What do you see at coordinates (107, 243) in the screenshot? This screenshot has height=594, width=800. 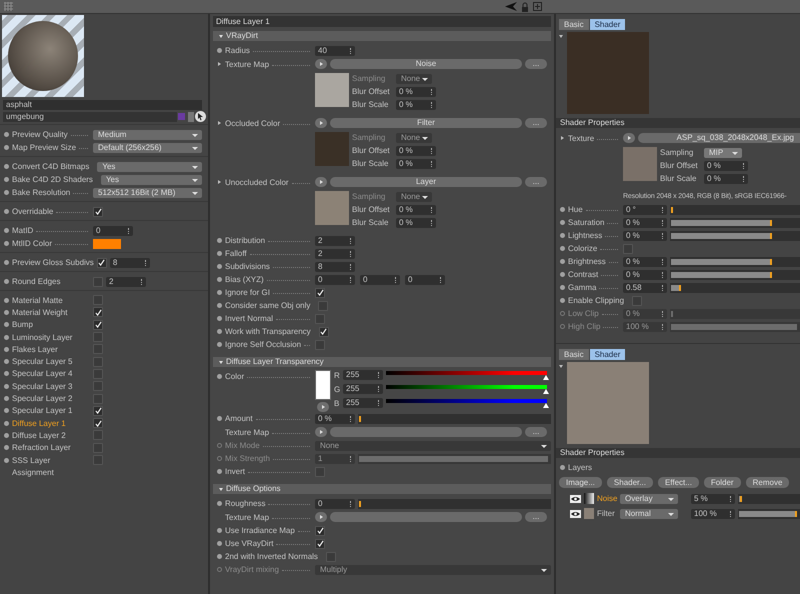 I see `color-swatch` at bounding box center [107, 243].